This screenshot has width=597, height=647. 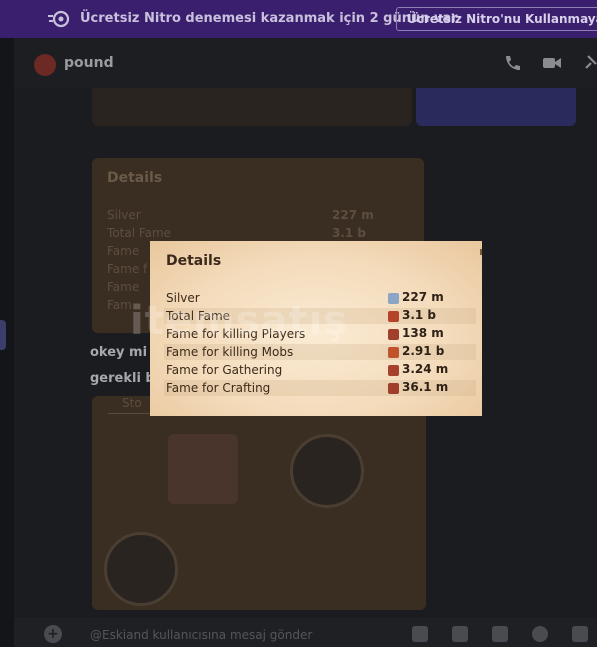 I want to click on channel-header: pound, so click(x=305, y=63).